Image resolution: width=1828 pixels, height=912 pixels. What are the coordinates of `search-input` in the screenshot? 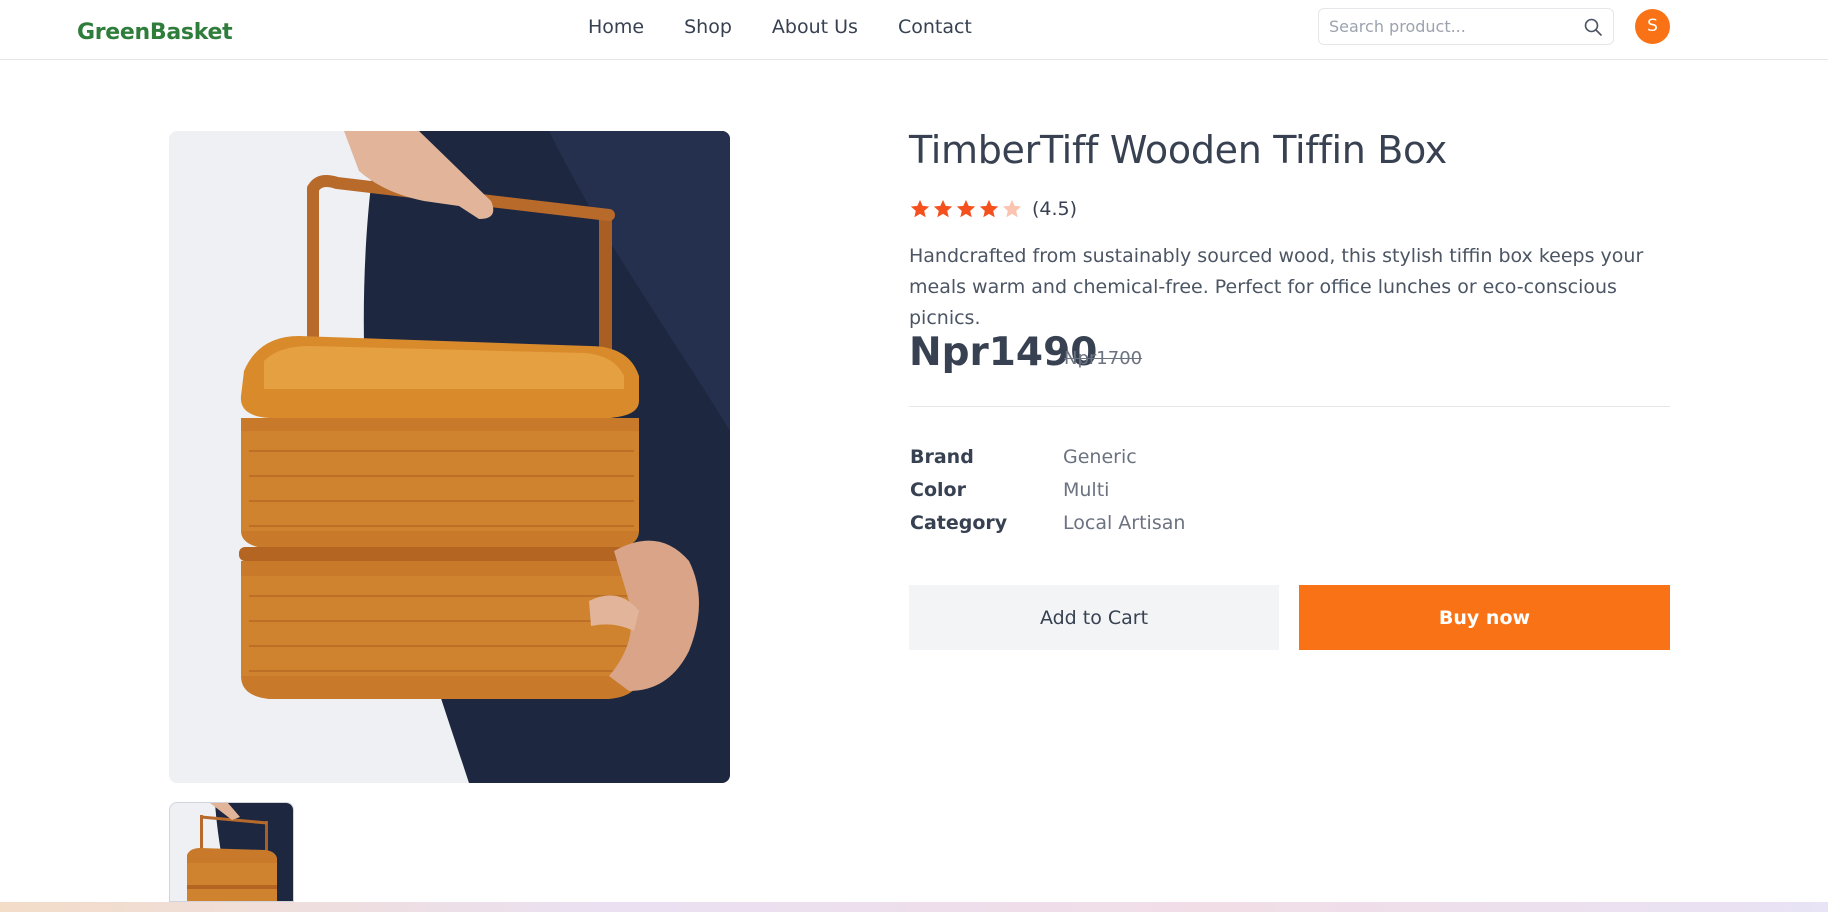 It's located at (1449, 26).